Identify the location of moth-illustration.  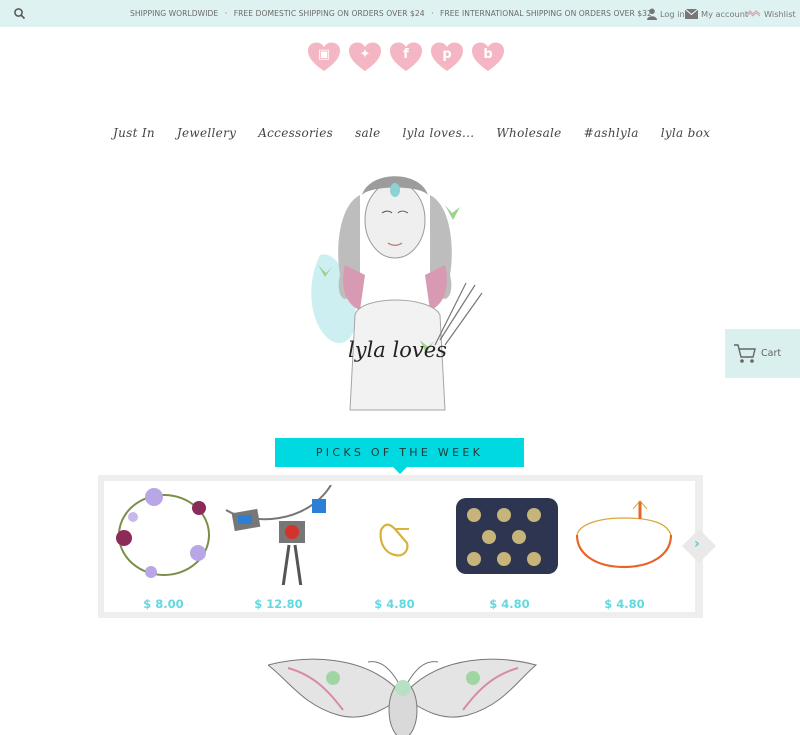
(403, 696).